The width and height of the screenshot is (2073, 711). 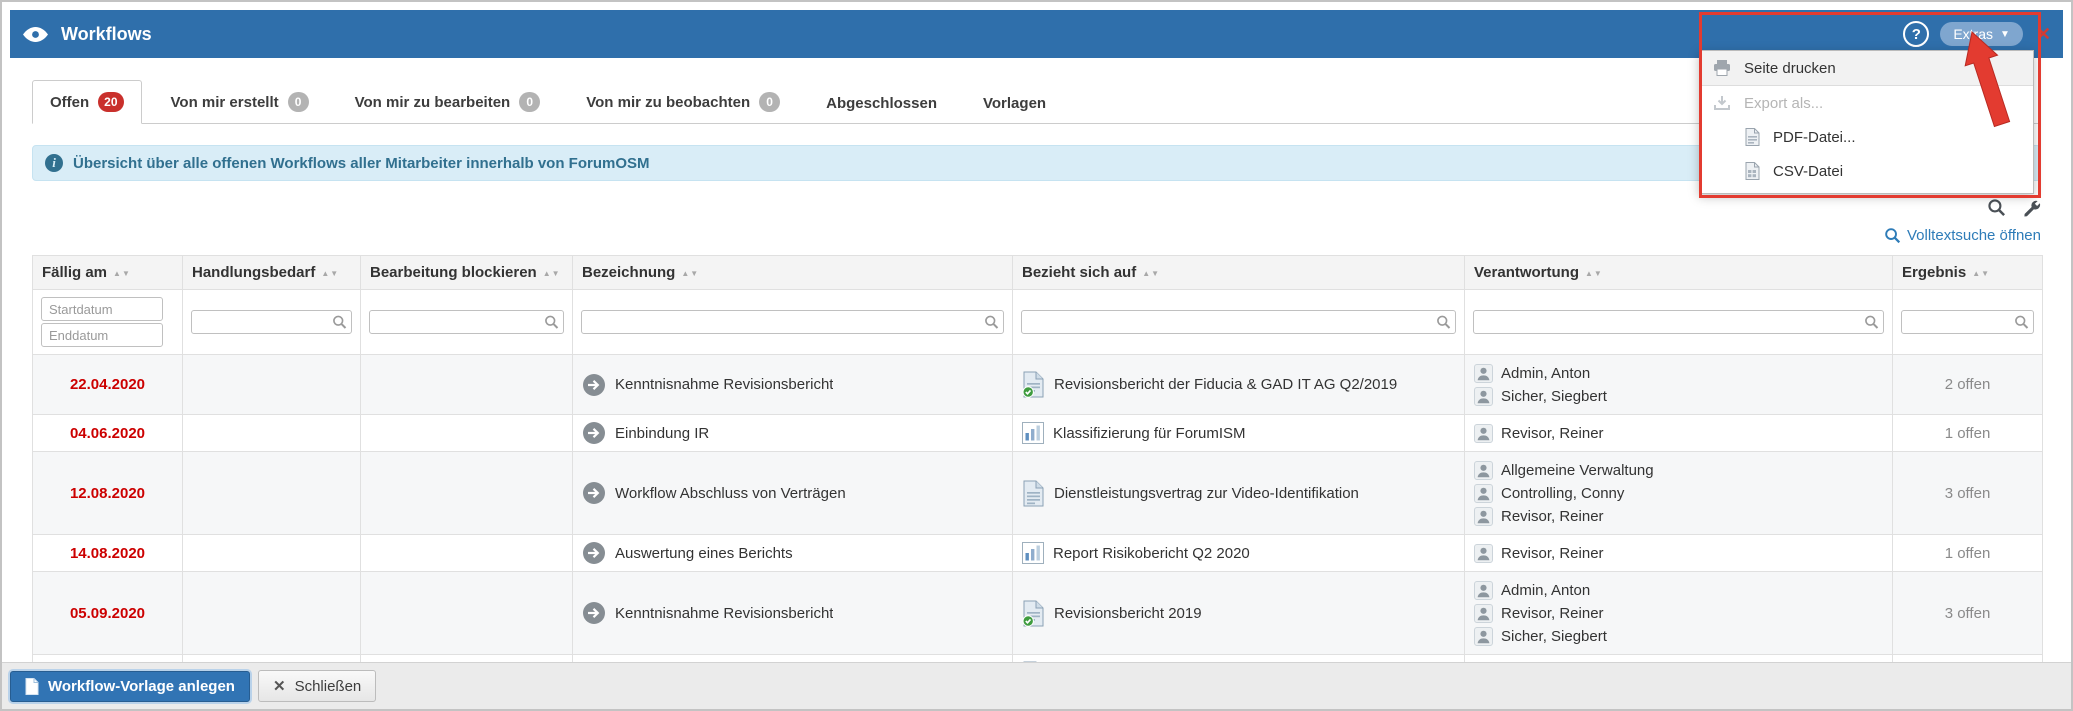 What do you see at coordinates (107, 613) in the screenshot?
I see `due-date: 05.09.2020` at bounding box center [107, 613].